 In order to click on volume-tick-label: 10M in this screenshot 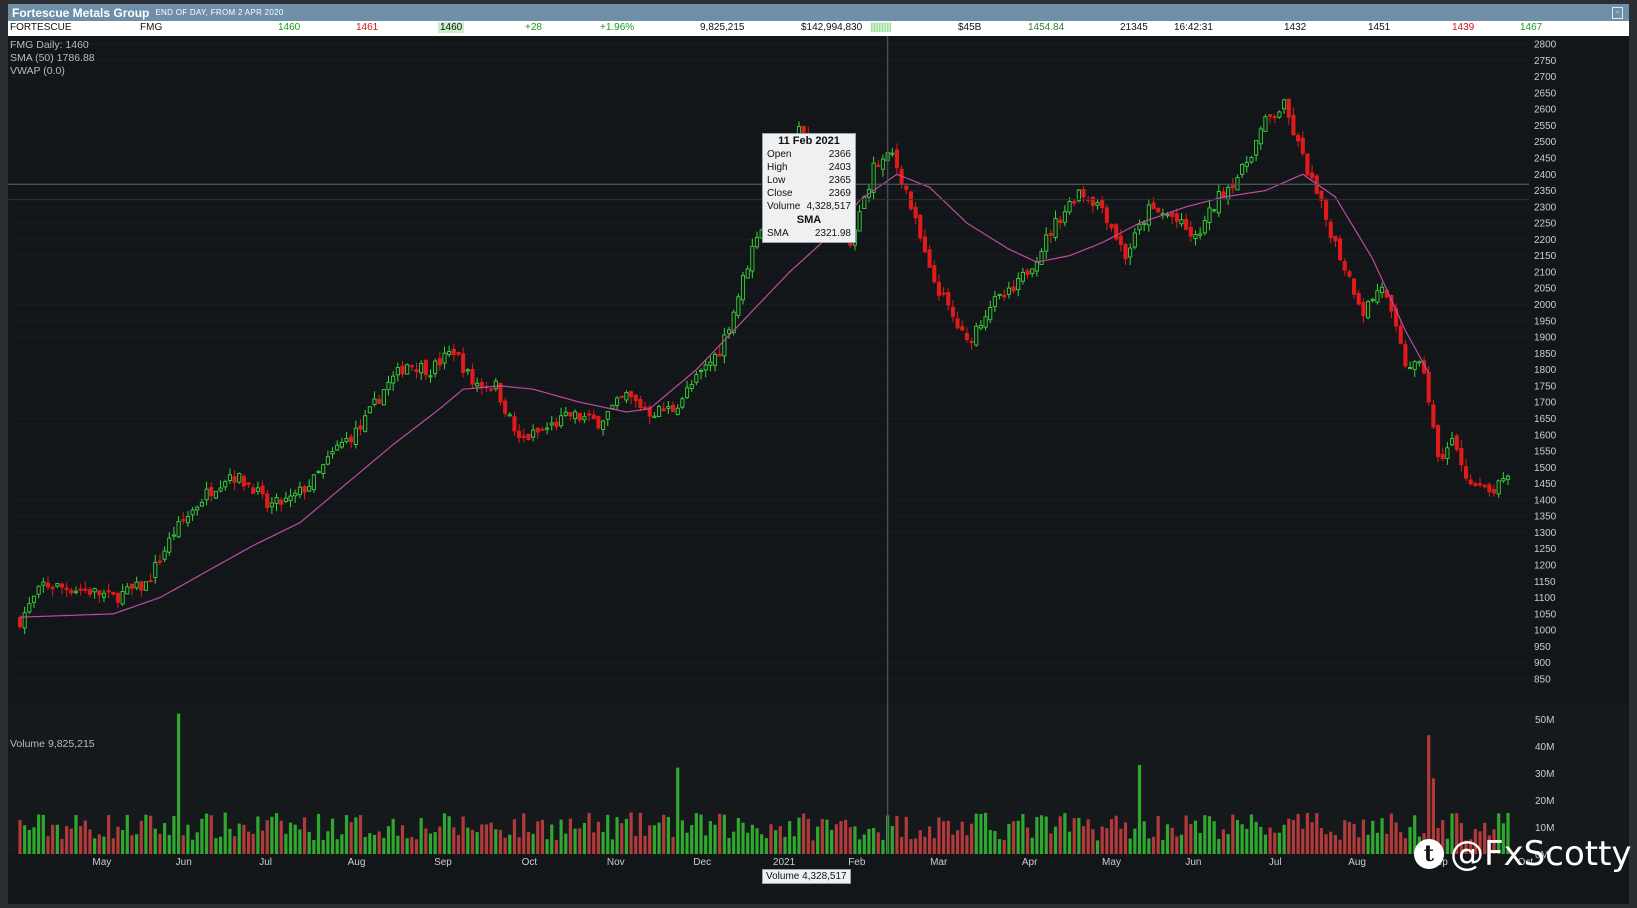, I will do `click(1544, 828)`.